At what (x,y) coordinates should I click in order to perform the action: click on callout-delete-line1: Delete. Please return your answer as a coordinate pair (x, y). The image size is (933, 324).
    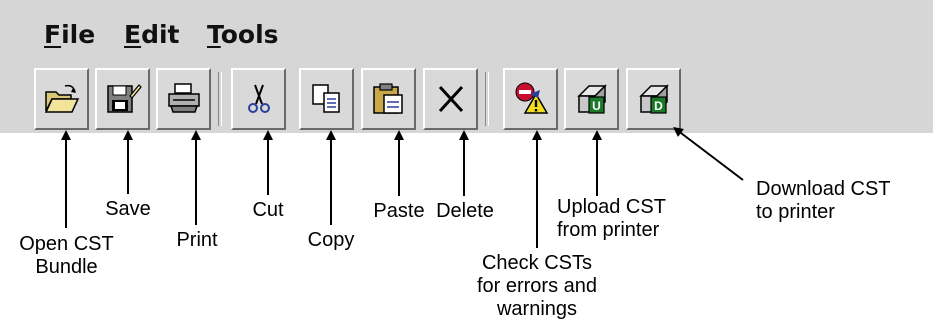
    Looking at the image, I should click on (465, 211).